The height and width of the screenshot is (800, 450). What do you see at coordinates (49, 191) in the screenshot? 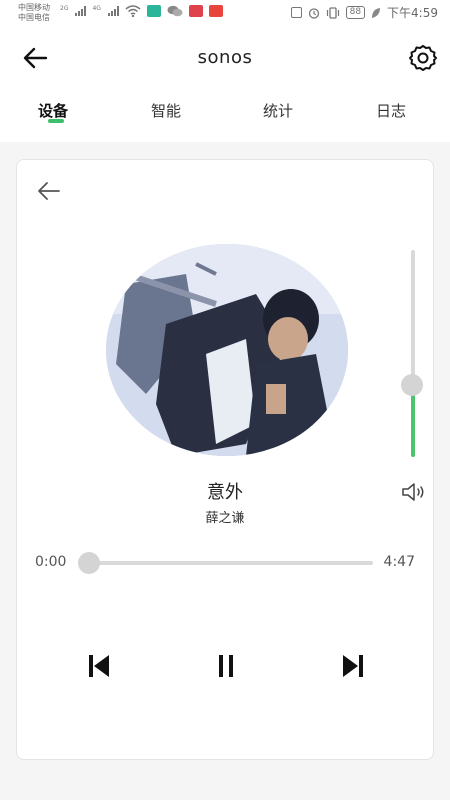
I see `card-back-arrow-icon` at bounding box center [49, 191].